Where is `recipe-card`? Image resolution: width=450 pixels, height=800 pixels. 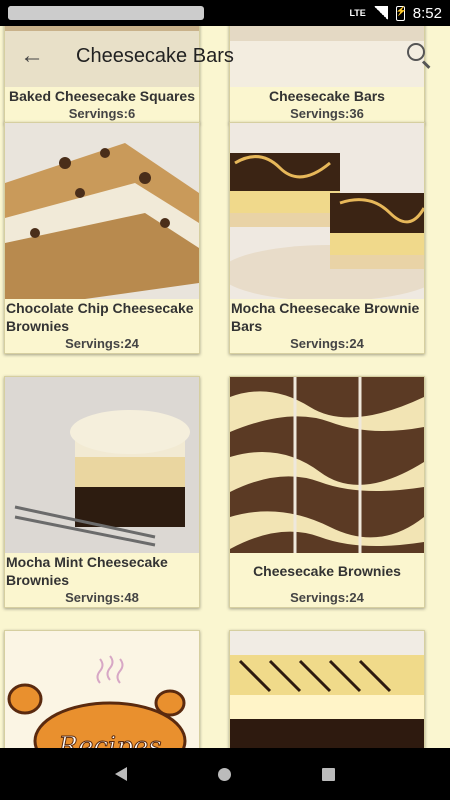
recipe-card is located at coordinates (327, 689).